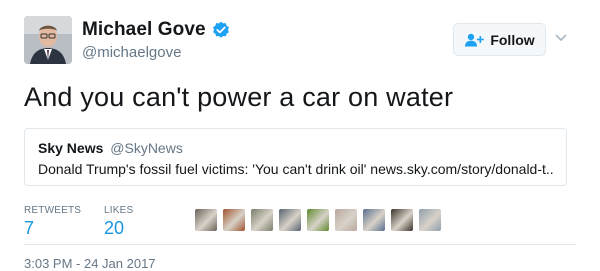 Image resolution: width=600 pixels, height=271 pixels. I want to click on author-handle: @michaelgove, so click(156, 52).